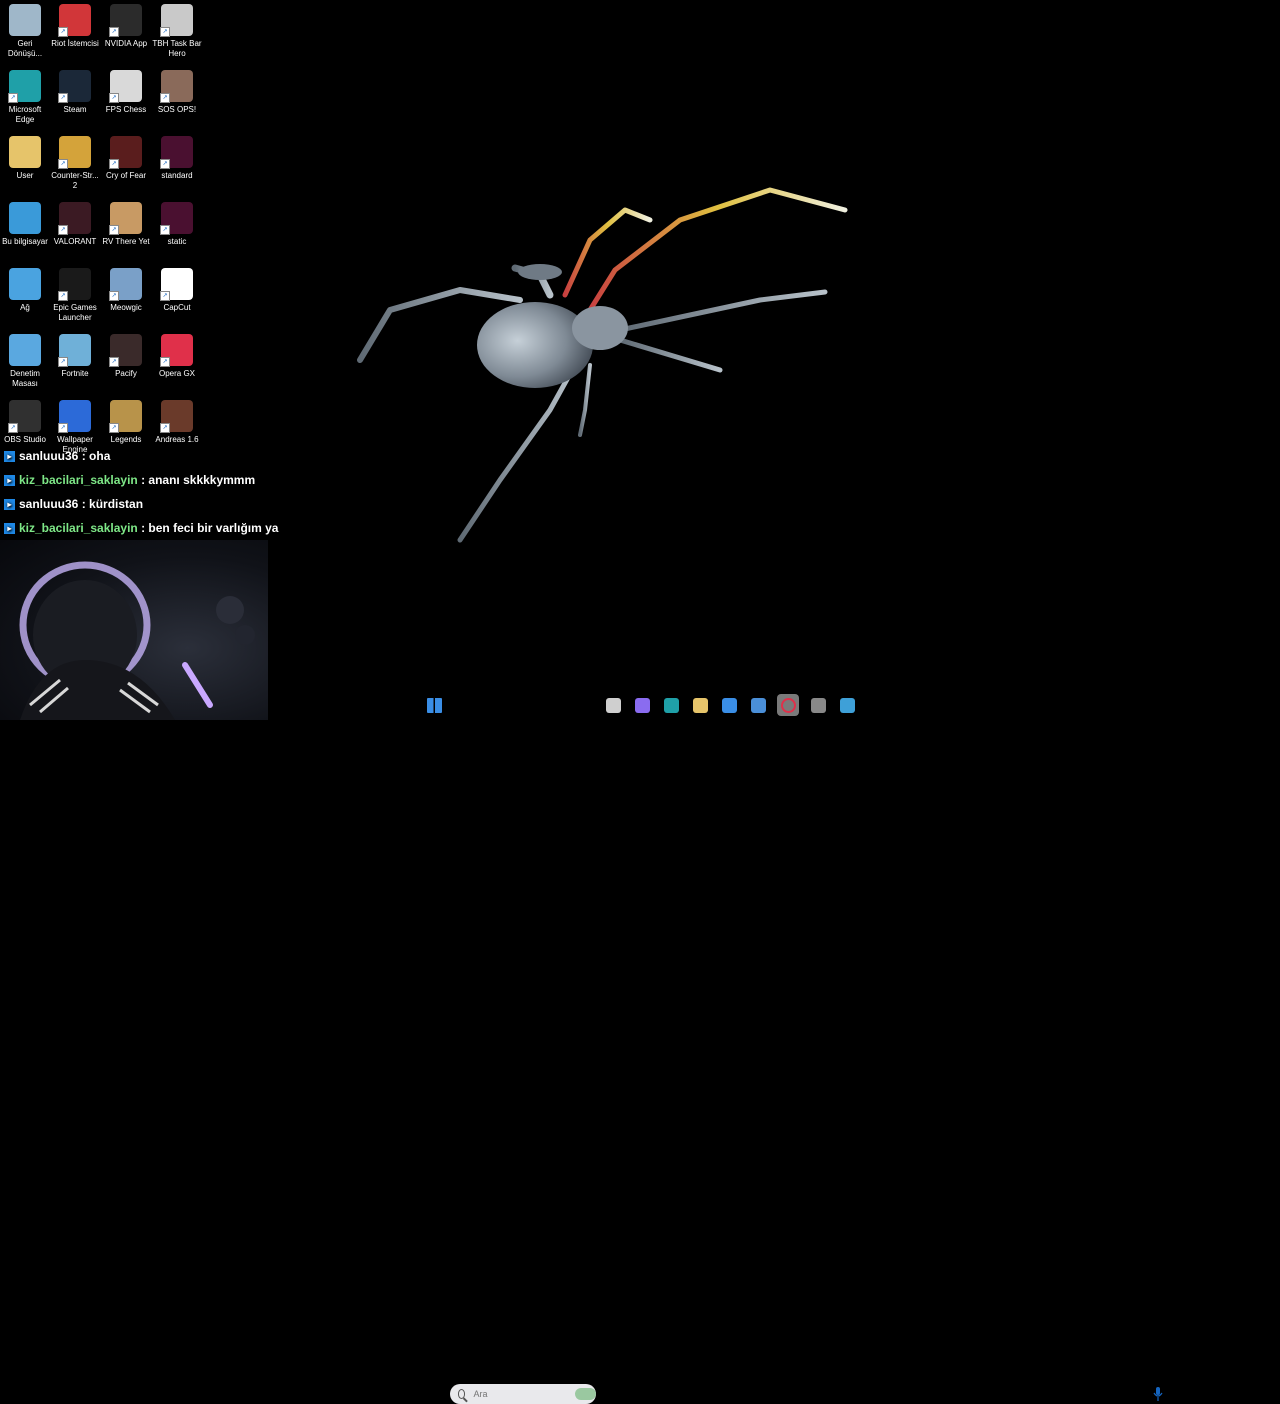  What do you see at coordinates (126, 109) in the screenshot?
I see `desktop-shortcut-label: FPS Chess` at bounding box center [126, 109].